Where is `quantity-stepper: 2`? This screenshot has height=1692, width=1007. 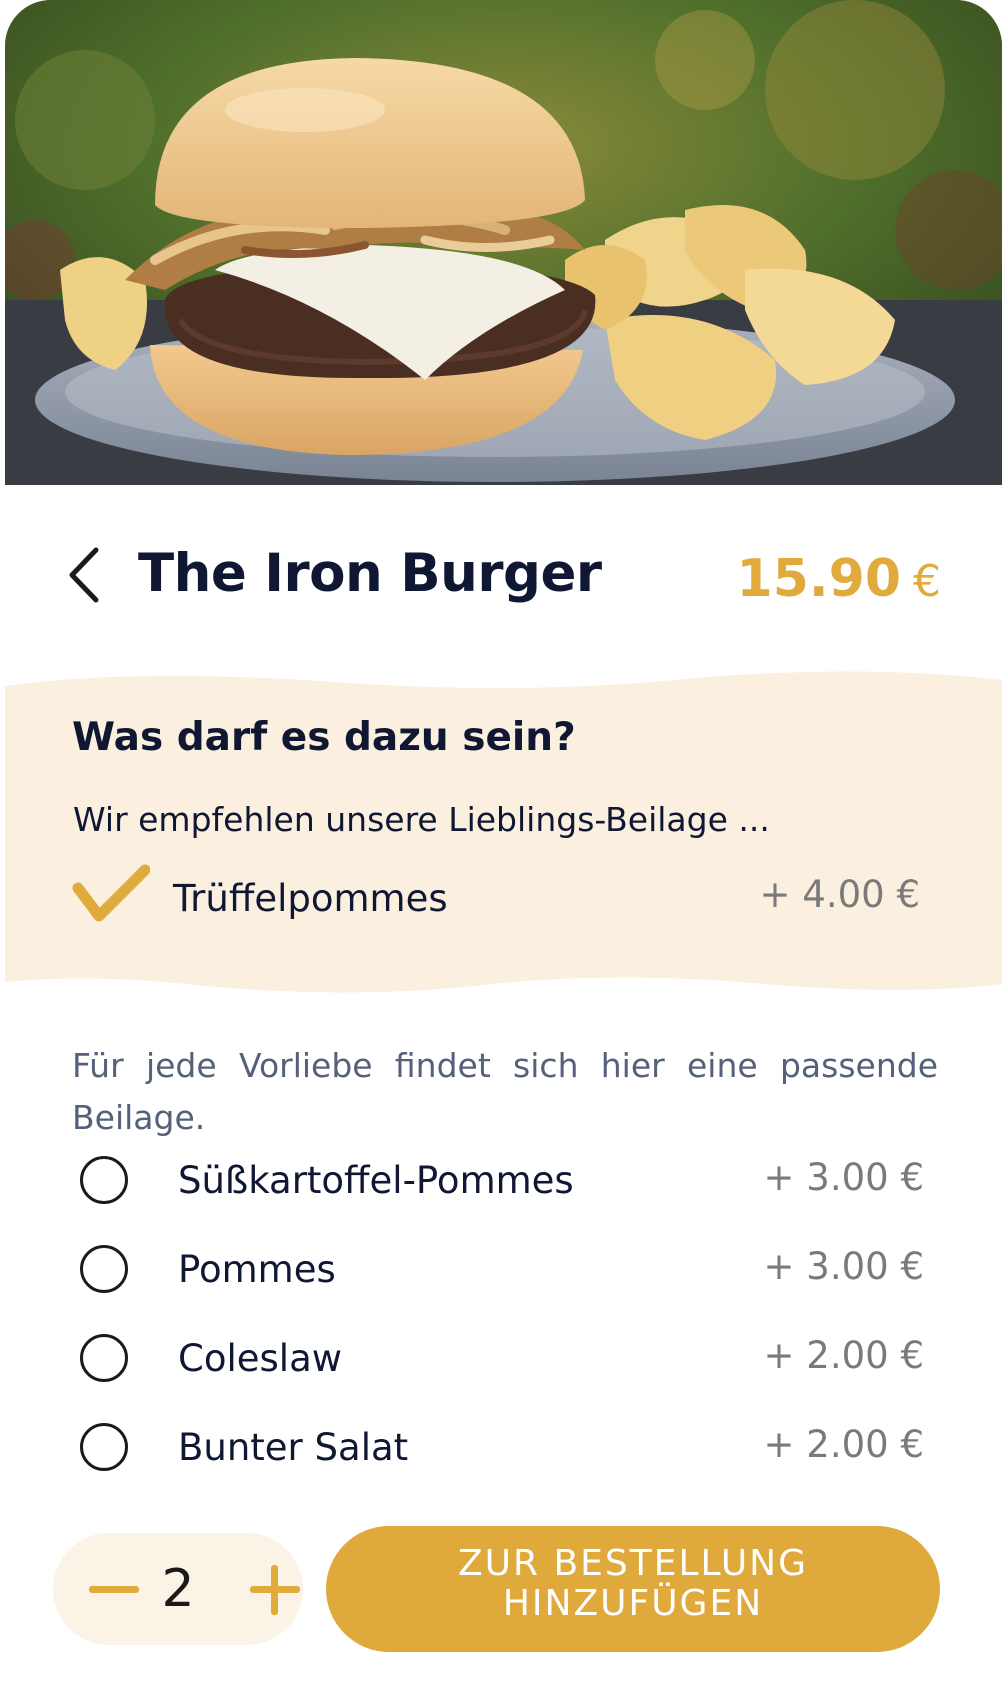 quantity-stepper: 2 is located at coordinates (178, 1589).